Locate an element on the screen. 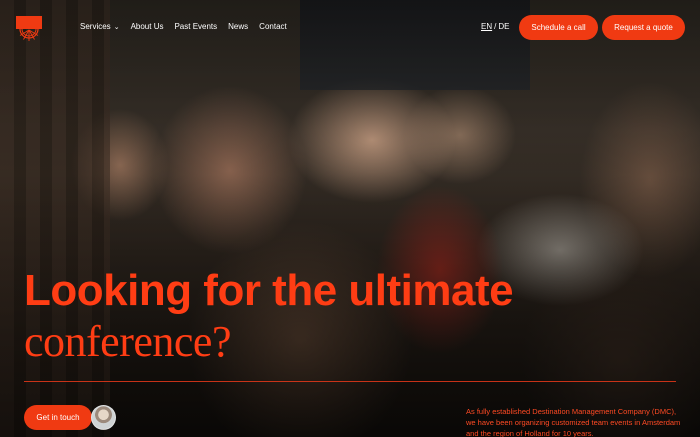 The image size is (700, 437). request-quote-button: Request a quote is located at coordinates (643, 27).